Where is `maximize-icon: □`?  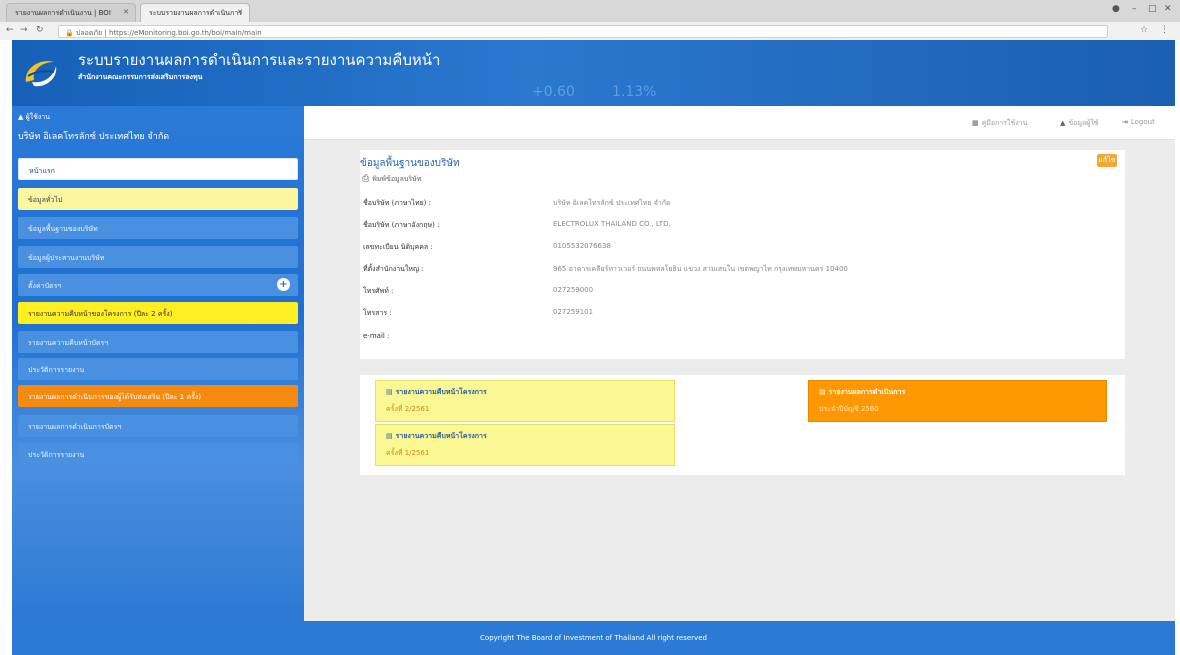 maximize-icon: □ is located at coordinates (1152, 9).